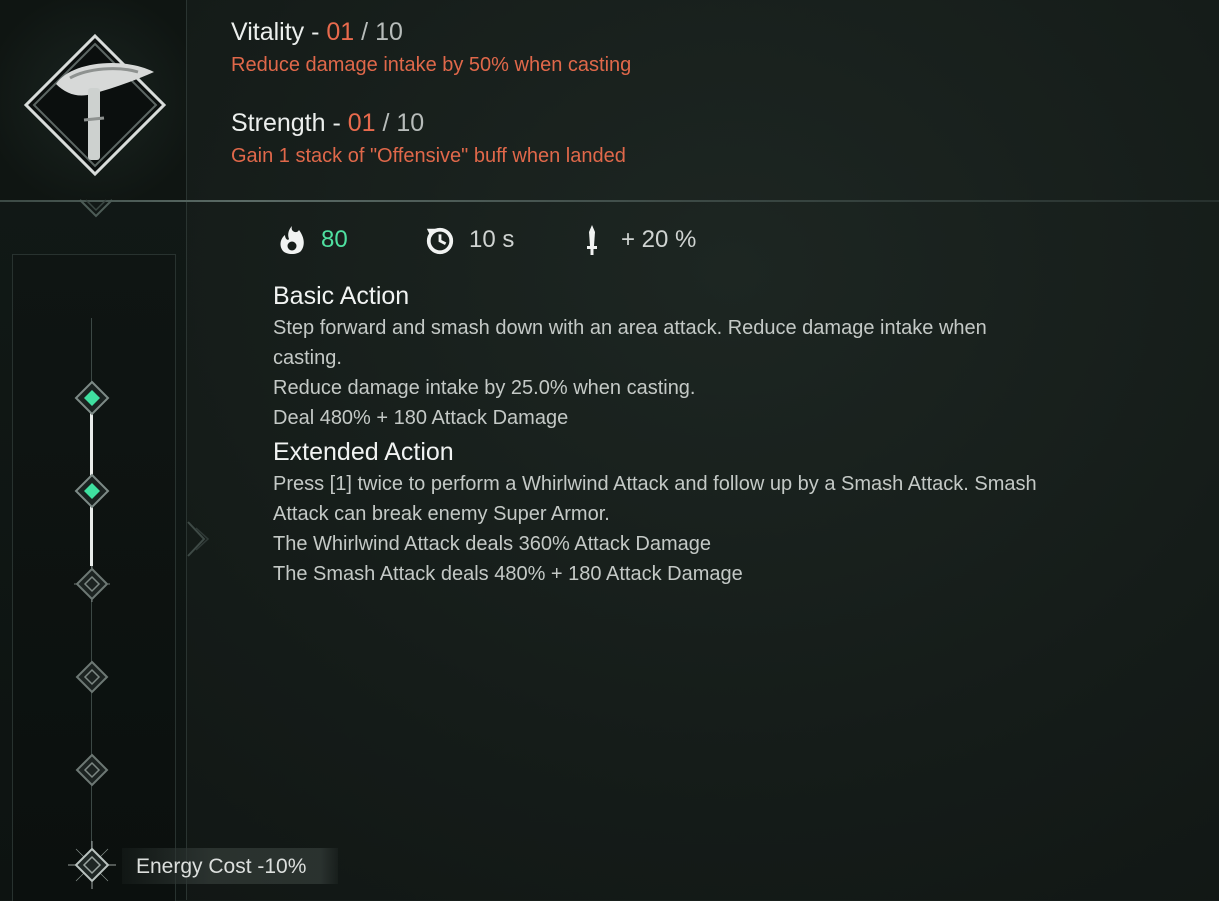 This screenshot has height=901, width=1219. What do you see at coordinates (334, 239) in the screenshot?
I see `energy-value: 80` at bounding box center [334, 239].